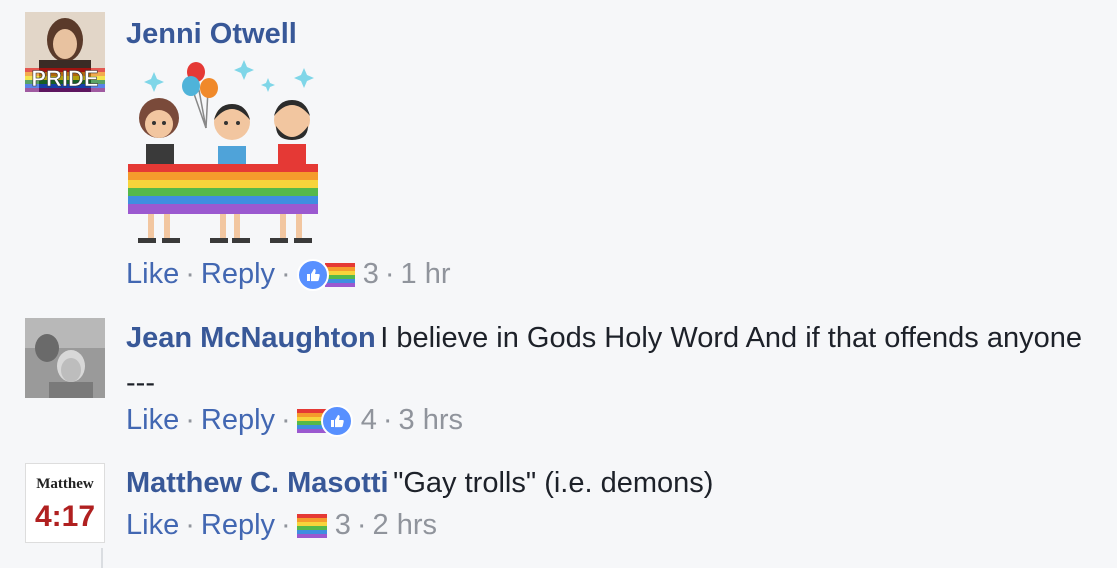  Describe the element at coordinates (211, 34) in the screenshot. I see `author-name: Jenni Otwell` at that location.